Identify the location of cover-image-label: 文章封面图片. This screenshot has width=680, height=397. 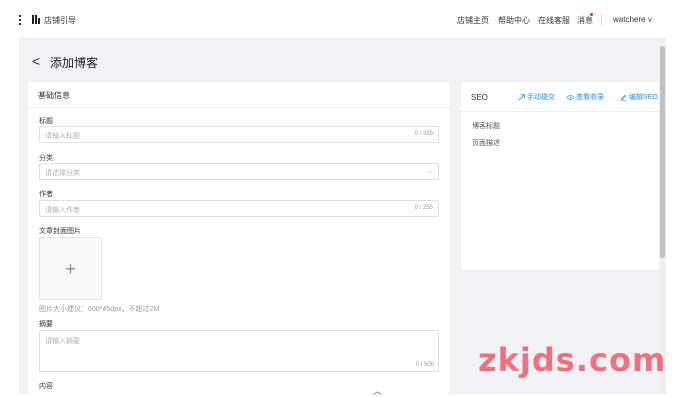
(60, 231).